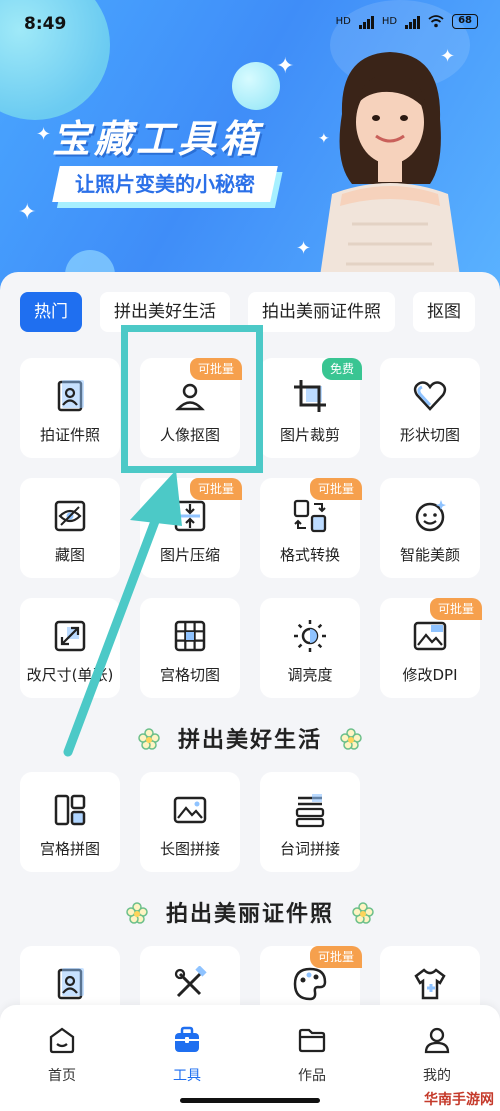 Image resolution: width=500 pixels, height=1111 pixels. Describe the element at coordinates (70, 984) in the screenshot. I see `id-card-icon` at that location.